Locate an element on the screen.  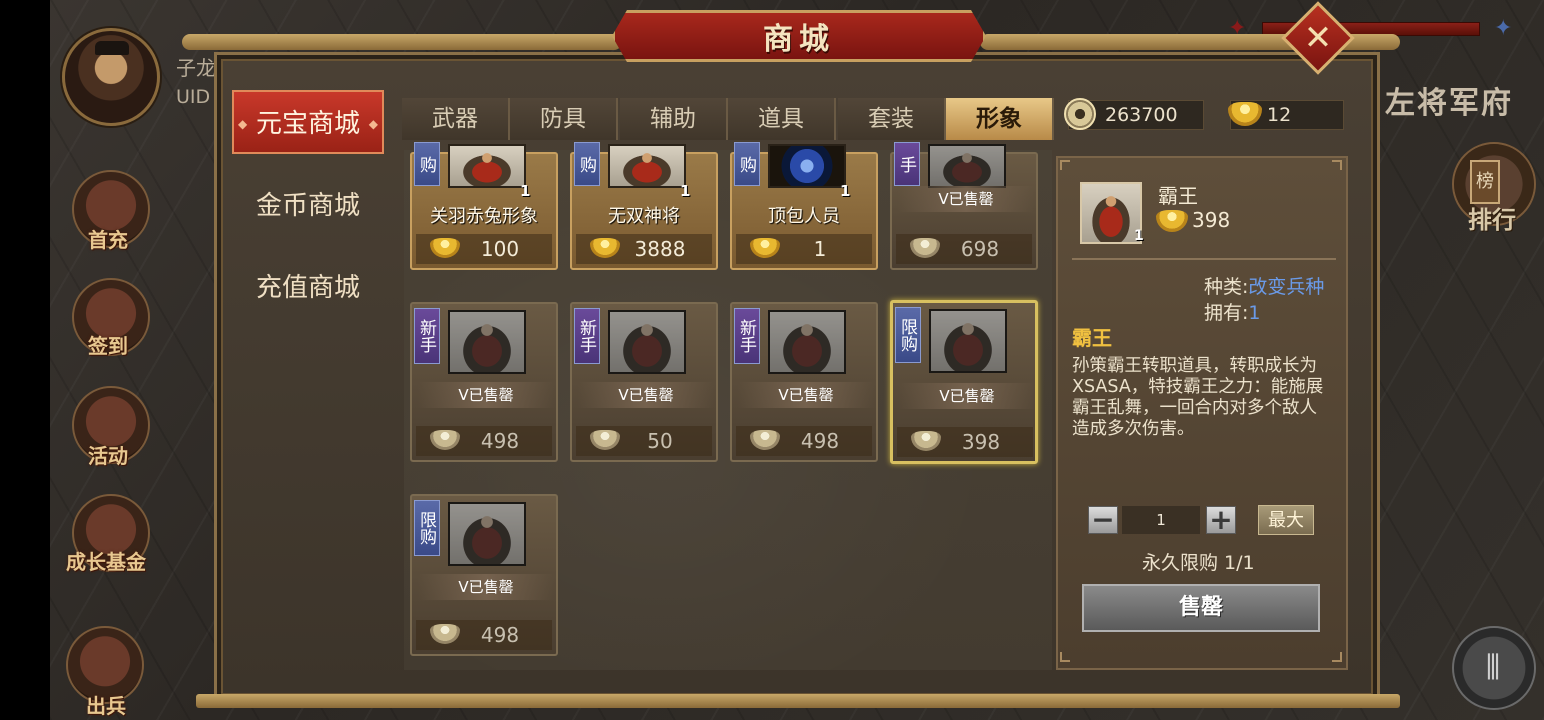
item-card: 手 V已售罄 698 is located at coordinates (964, 206).